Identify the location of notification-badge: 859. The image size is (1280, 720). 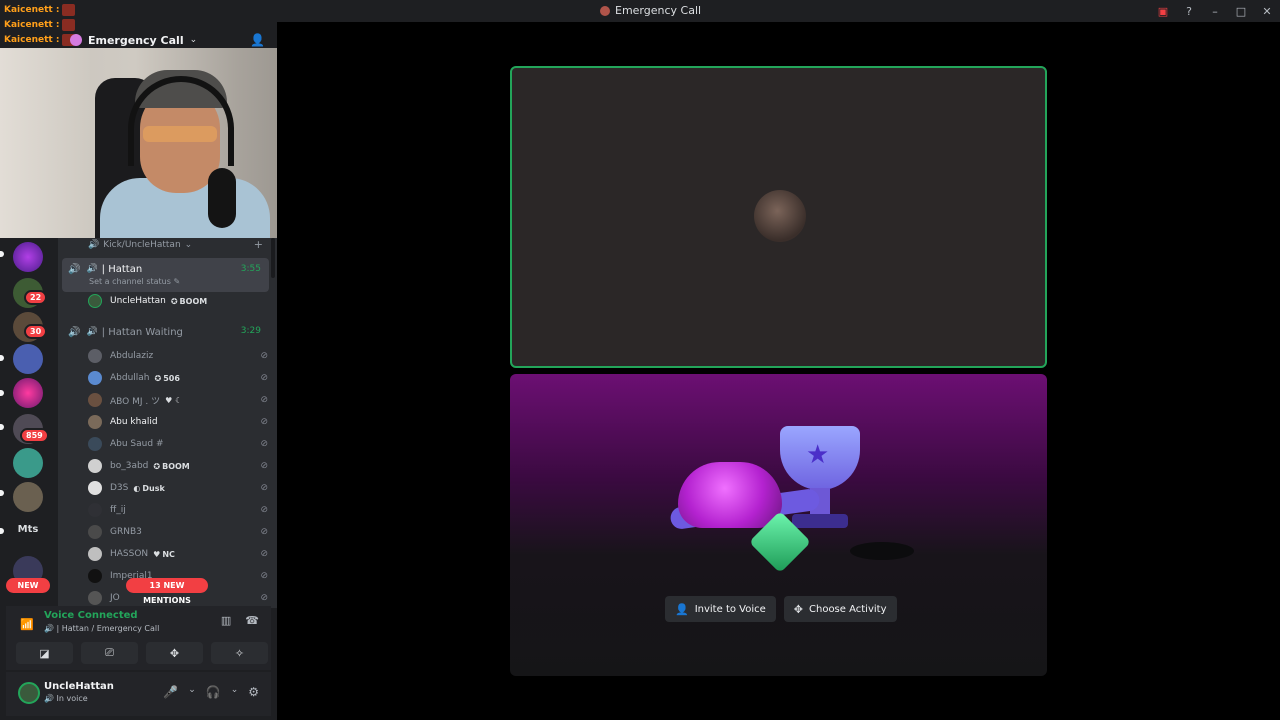
(34, 435).